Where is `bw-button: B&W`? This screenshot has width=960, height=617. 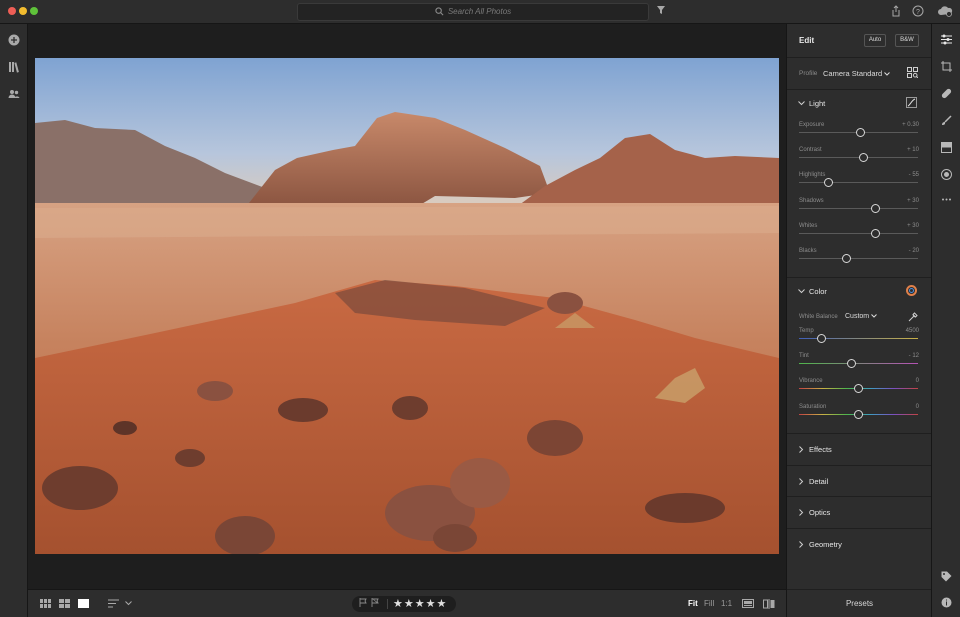
bw-button: B&W is located at coordinates (907, 40).